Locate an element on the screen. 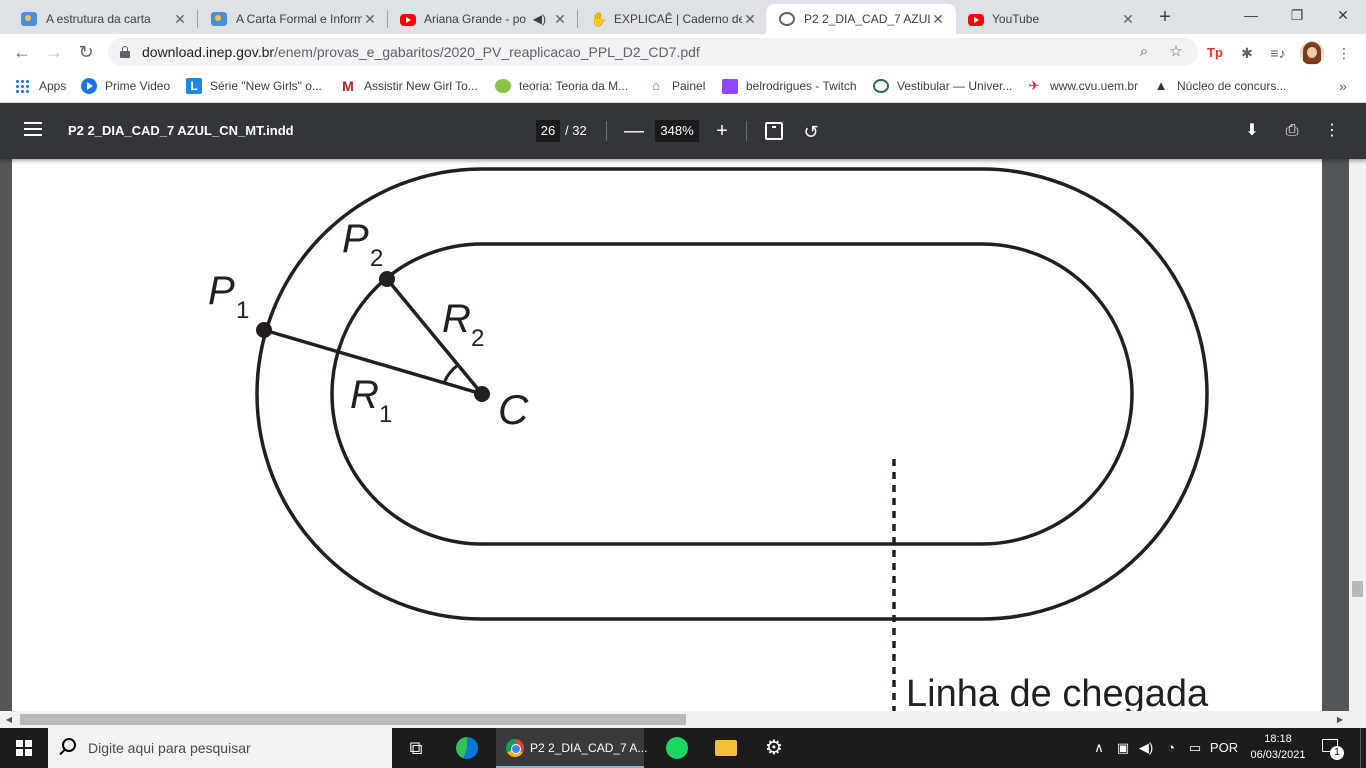 The image size is (1366, 768). profile-avatar is located at coordinates (1312, 53).